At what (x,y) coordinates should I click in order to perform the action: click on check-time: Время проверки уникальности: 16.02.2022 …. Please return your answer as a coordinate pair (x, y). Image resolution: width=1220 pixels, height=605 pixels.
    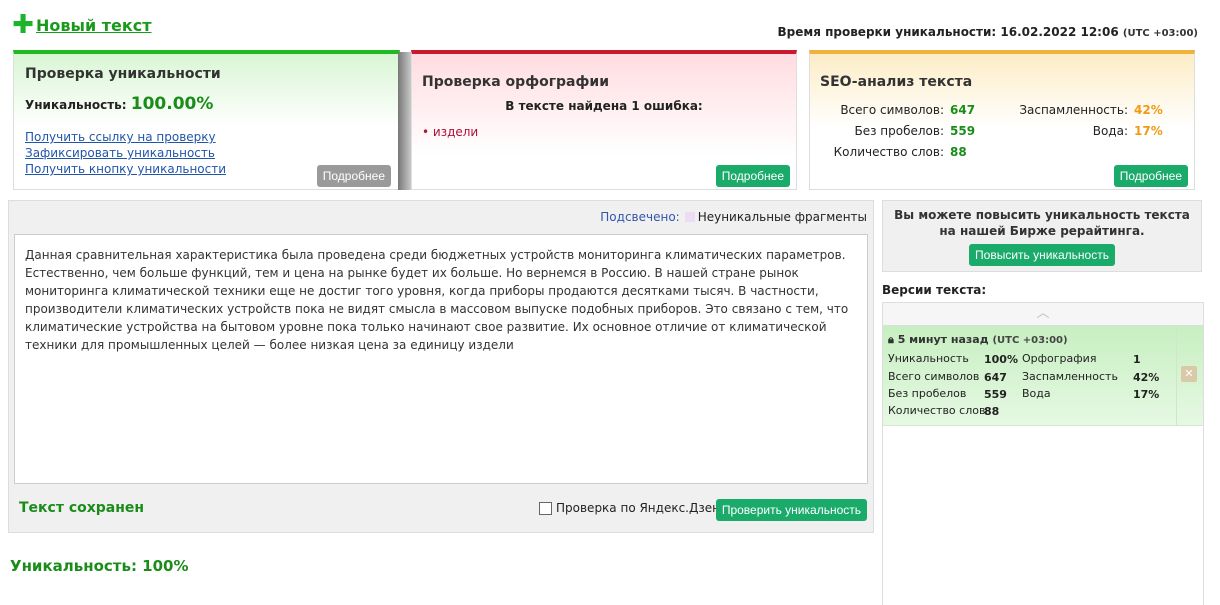
    Looking at the image, I should click on (988, 32).